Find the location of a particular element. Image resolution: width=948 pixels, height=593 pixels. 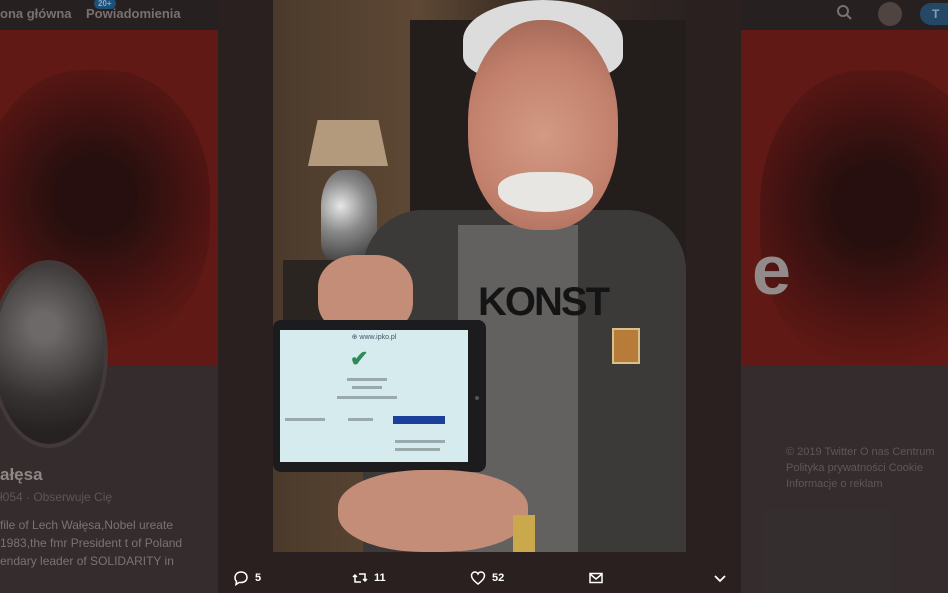

like-count: 52 is located at coordinates (498, 578).